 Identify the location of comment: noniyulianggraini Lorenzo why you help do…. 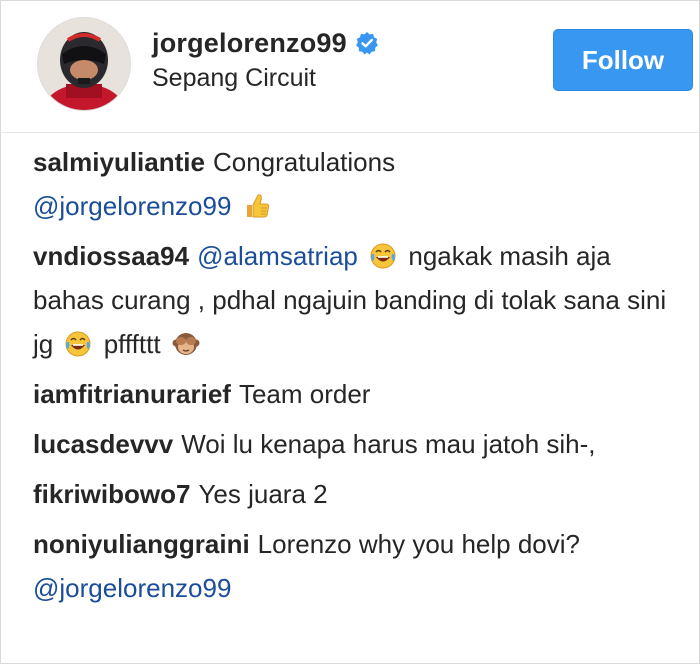
(353, 566).